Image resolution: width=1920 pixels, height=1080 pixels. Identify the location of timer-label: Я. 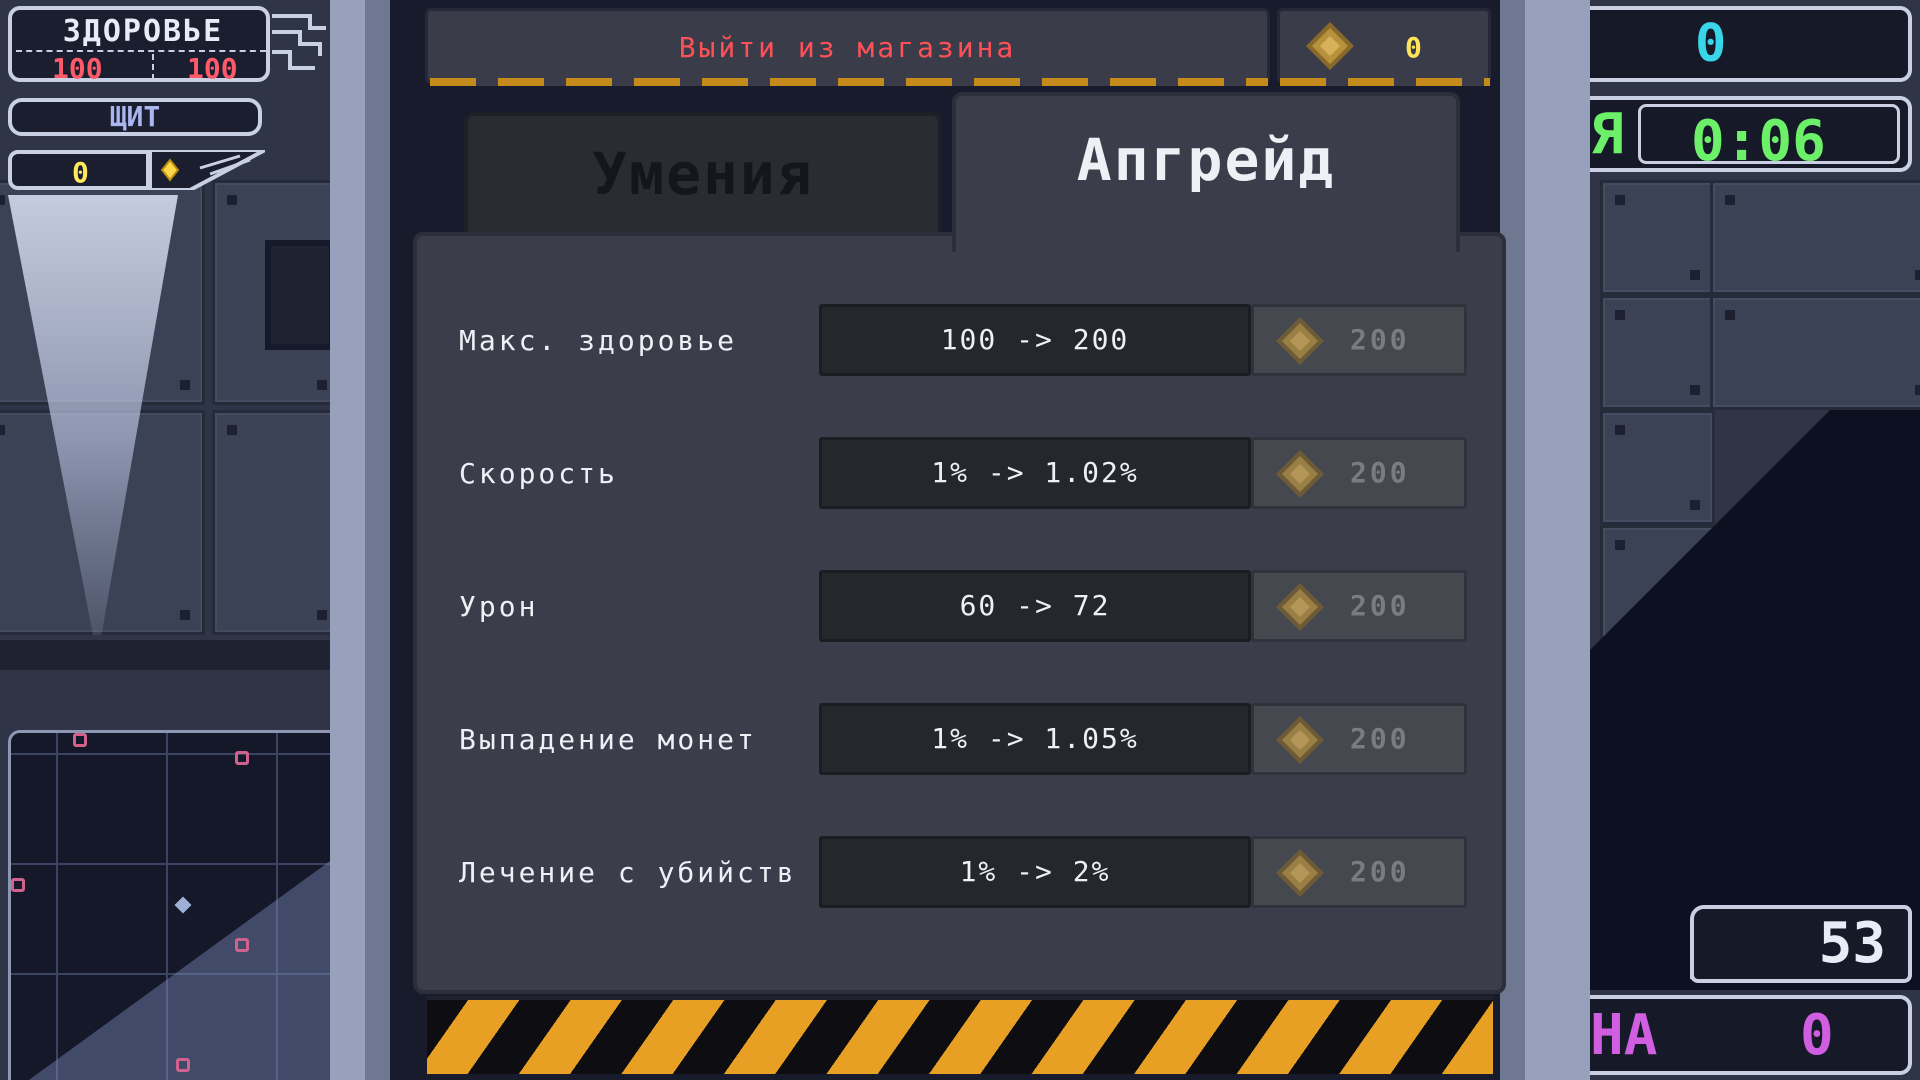
(1607, 134).